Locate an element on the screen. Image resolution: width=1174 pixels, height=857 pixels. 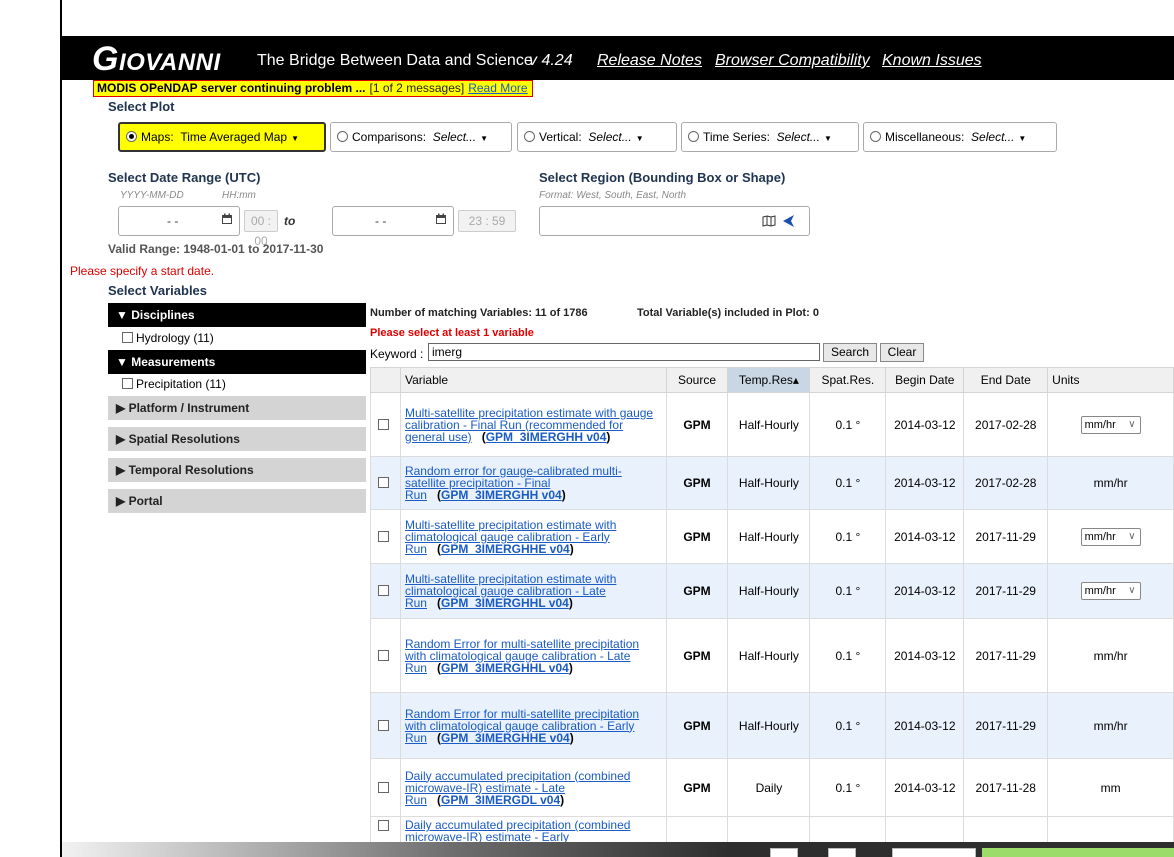
end-date-cell: 2017-11-29 is located at coordinates (1006, 655).